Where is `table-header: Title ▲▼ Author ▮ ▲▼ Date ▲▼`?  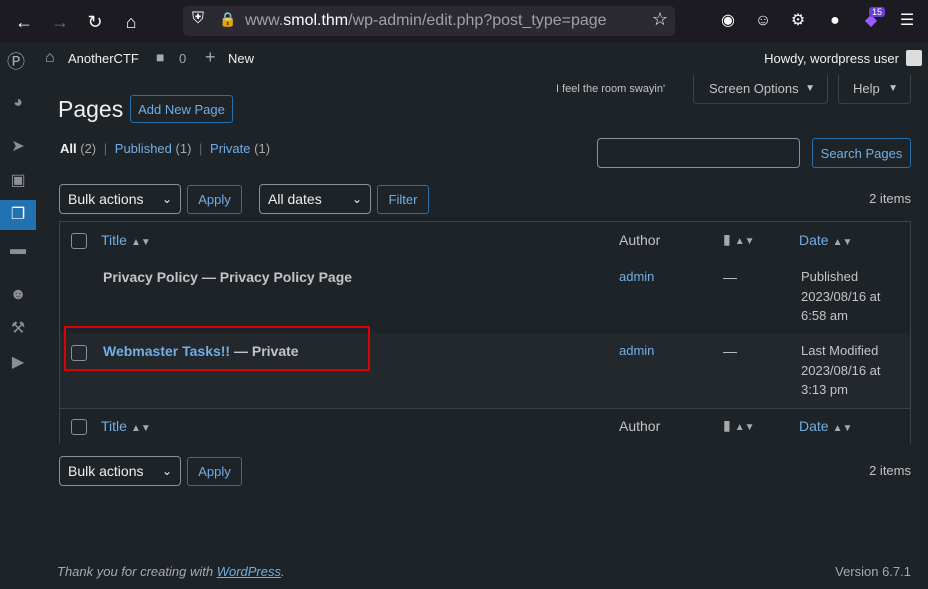 table-header: Title ▲▼ Author ▮ ▲▼ Date ▲▼ is located at coordinates (485, 241).